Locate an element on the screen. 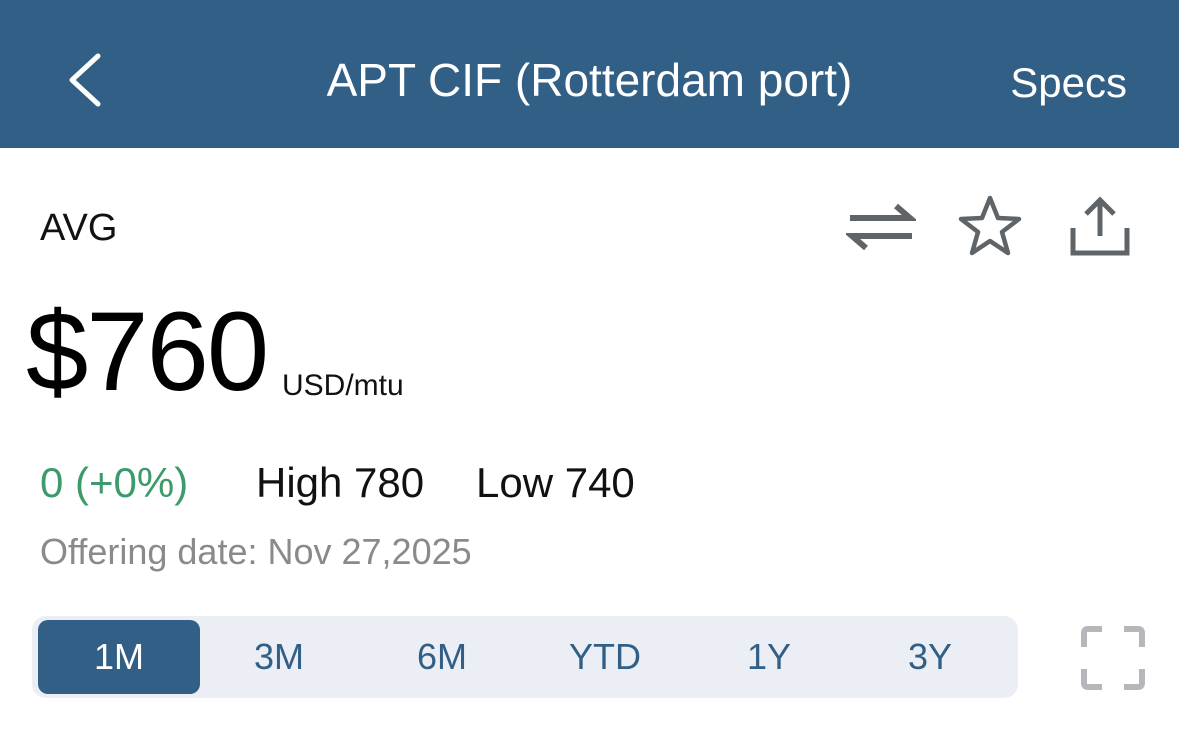 The width and height of the screenshot is (1179, 733). swap-button is located at coordinates (881, 228).